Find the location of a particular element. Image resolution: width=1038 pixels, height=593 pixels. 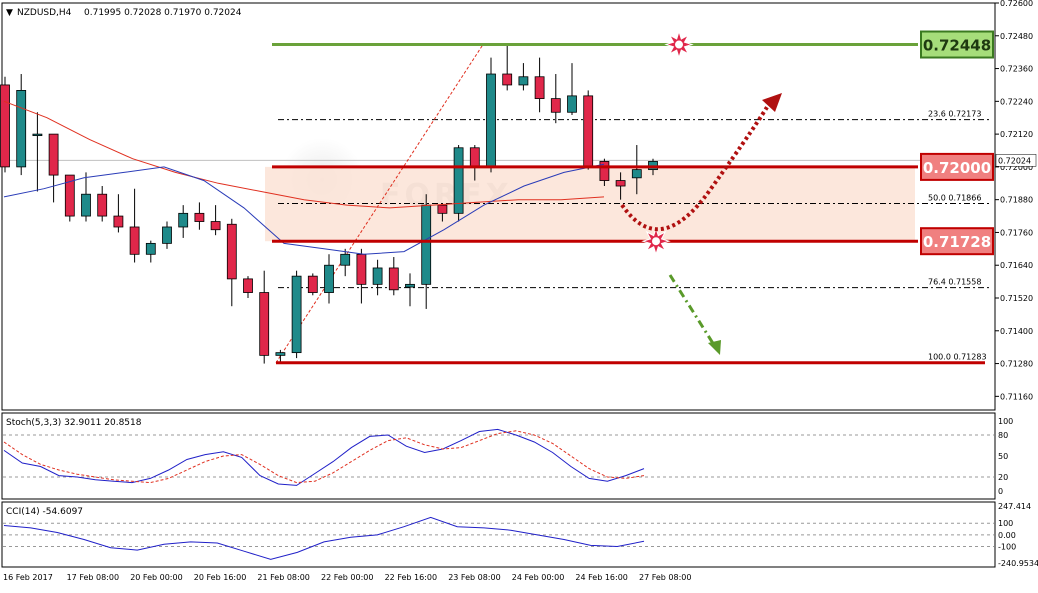

y-tick-label-10: 0.71400 is located at coordinates (1016, 331).